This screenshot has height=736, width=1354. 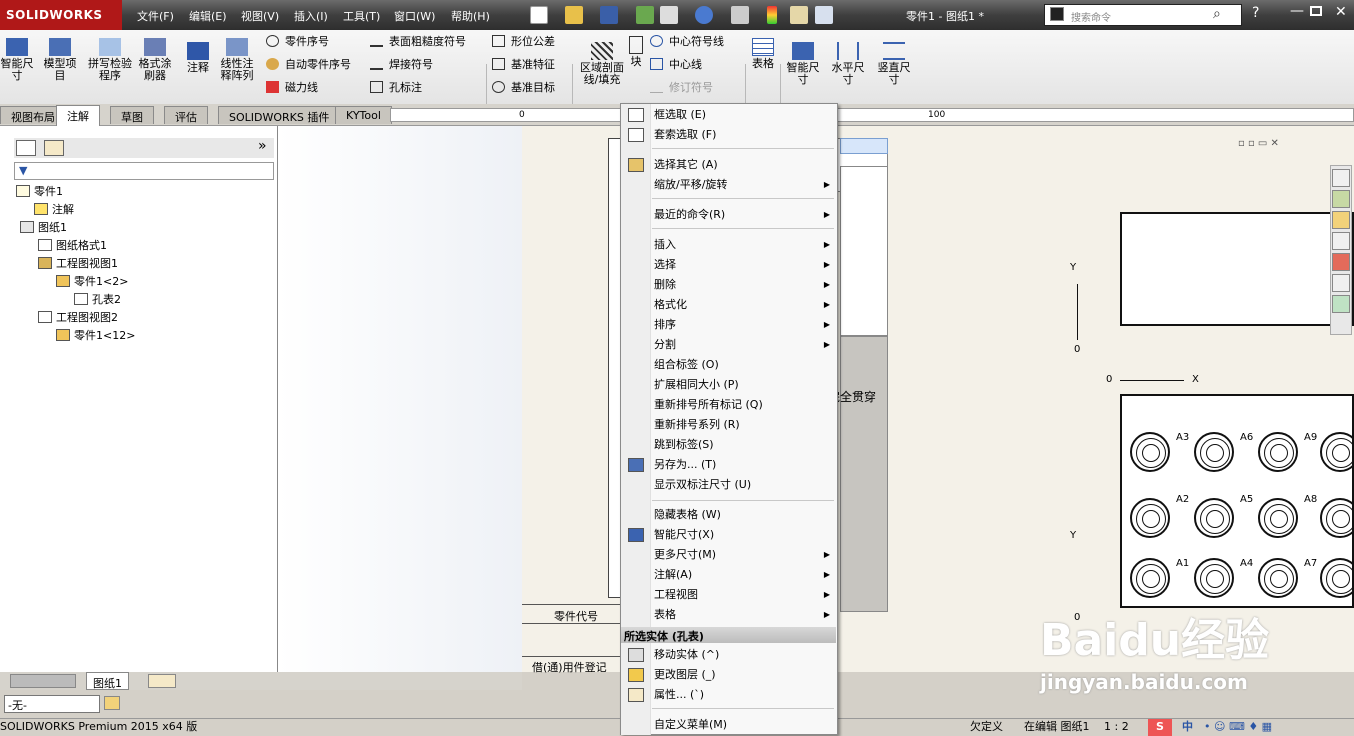 I want to click on context-menu-item: 最近的命令(R) ▶, so click(x=744, y=215).